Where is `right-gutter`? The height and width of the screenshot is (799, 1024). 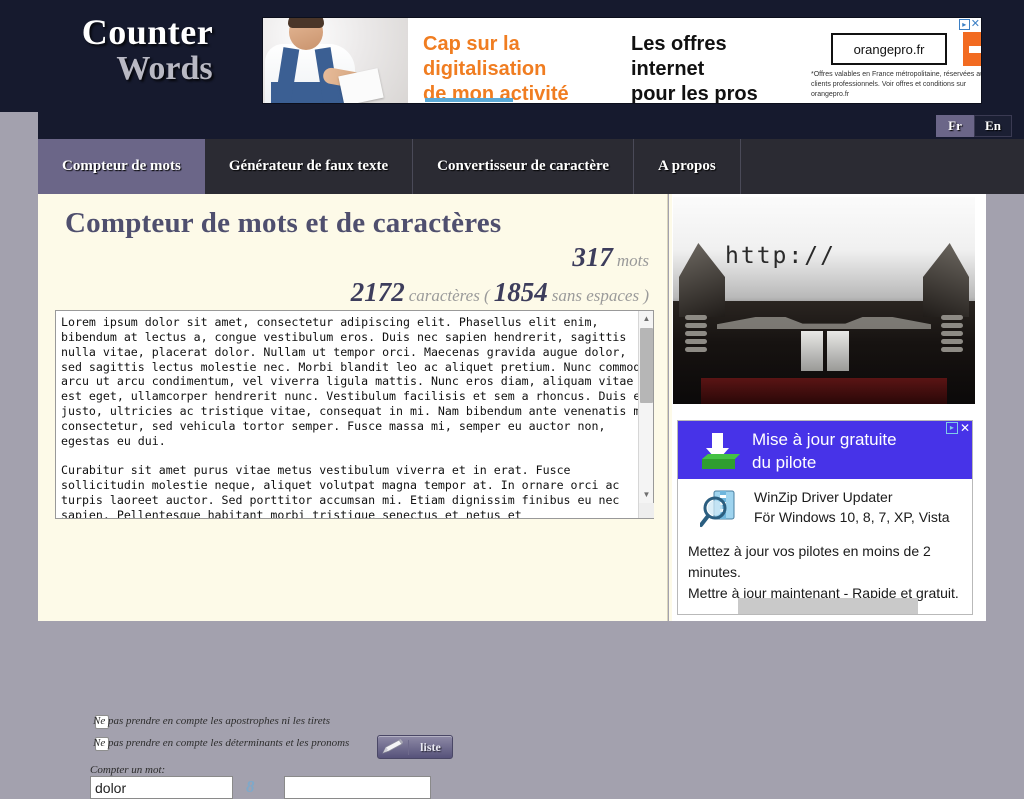 right-gutter is located at coordinates (1005, 407).